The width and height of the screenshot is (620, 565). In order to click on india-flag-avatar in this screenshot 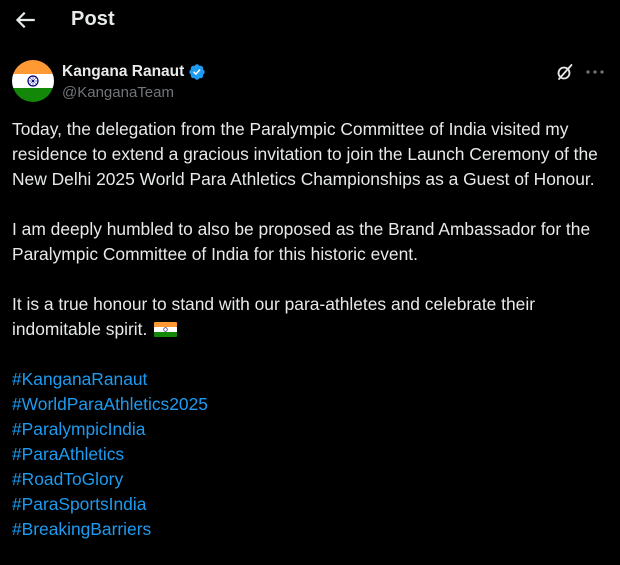, I will do `click(33, 81)`.